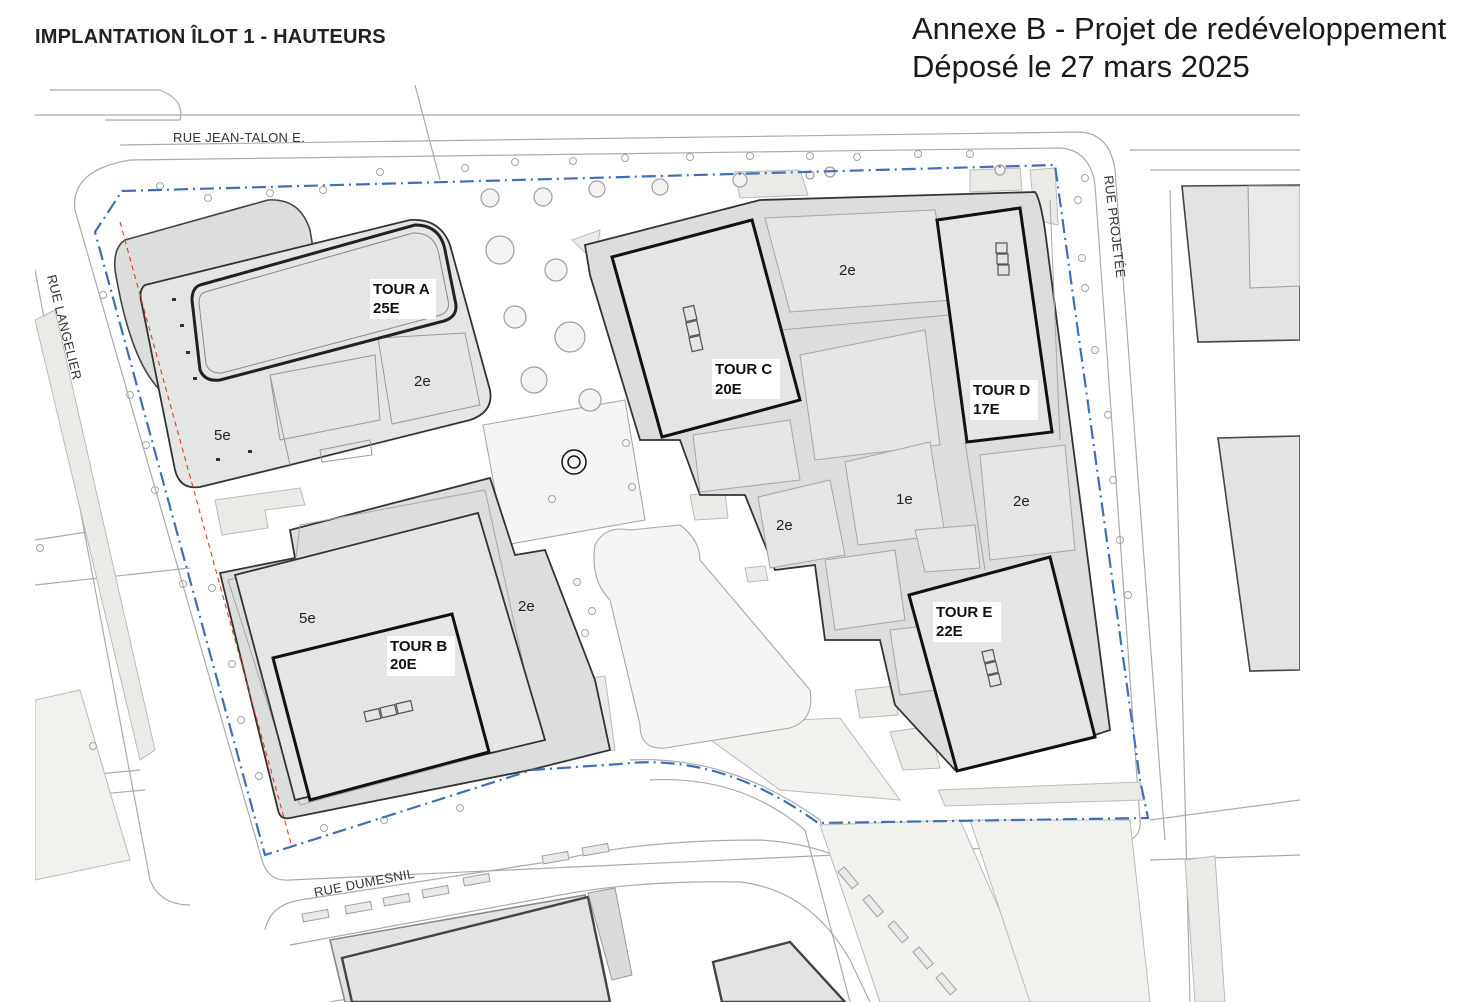 The height and width of the screenshot is (1002, 1482). I want to click on tower-d-height: 17E, so click(986, 409).